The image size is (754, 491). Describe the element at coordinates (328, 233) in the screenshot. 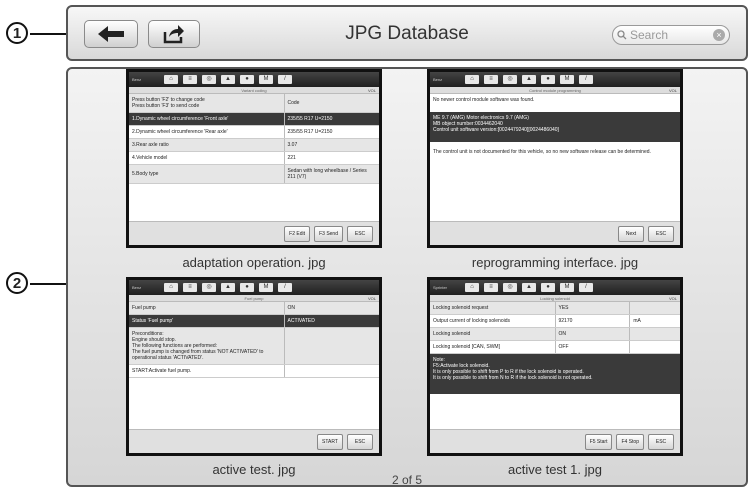

I see `f3-send-button: F3 Send` at that location.